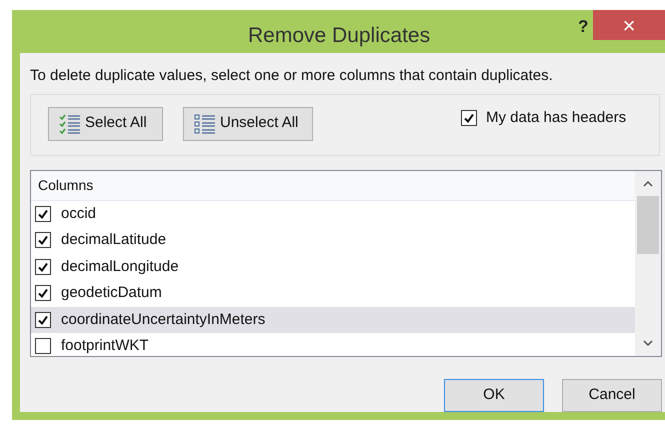 The width and height of the screenshot is (665, 426). Describe the element at coordinates (648, 225) in the screenshot. I see `scroll-thumb` at that location.